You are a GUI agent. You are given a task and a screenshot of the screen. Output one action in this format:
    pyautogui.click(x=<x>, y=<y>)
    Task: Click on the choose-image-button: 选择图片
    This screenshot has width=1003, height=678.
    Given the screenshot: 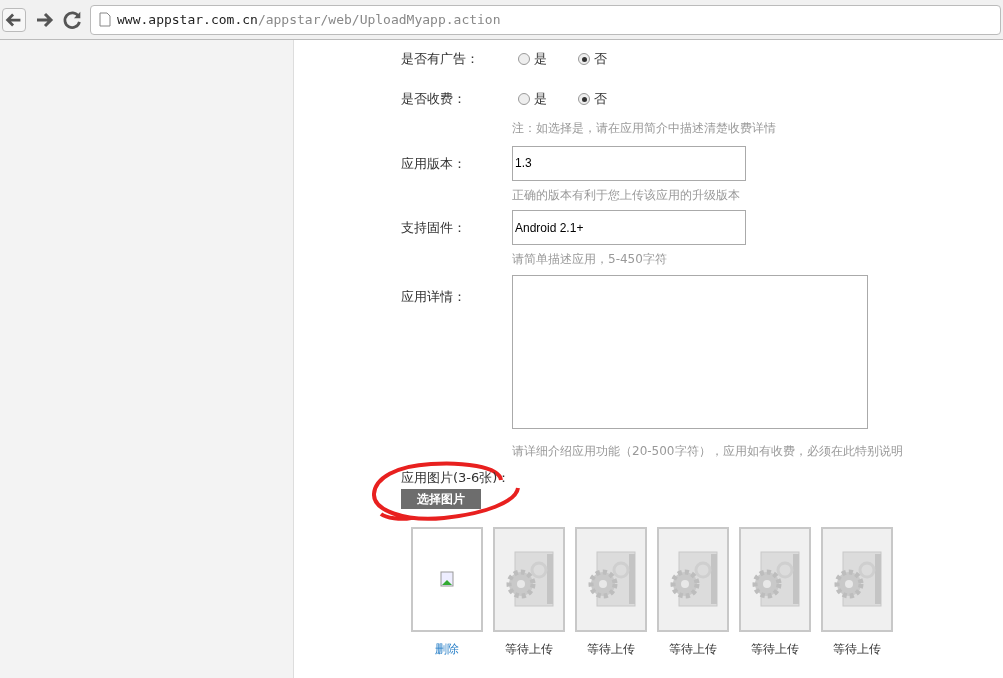 What is the action you would take?
    pyautogui.click(x=441, y=498)
    